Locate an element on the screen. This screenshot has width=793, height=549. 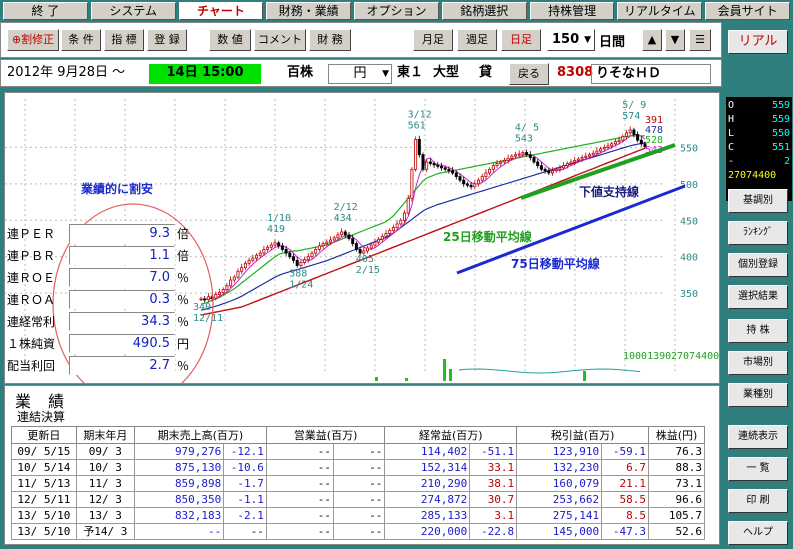
up-arrow-icon: ▲ is located at coordinates (652, 40).